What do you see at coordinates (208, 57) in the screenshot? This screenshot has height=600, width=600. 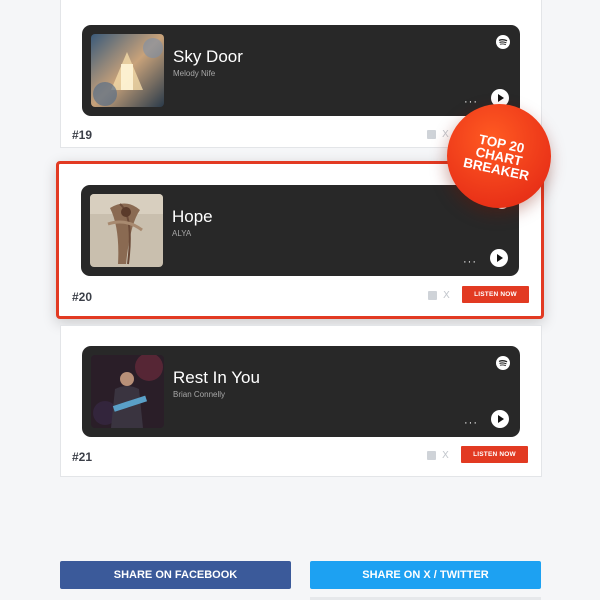 I see `song-title: Sky Door` at bounding box center [208, 57].